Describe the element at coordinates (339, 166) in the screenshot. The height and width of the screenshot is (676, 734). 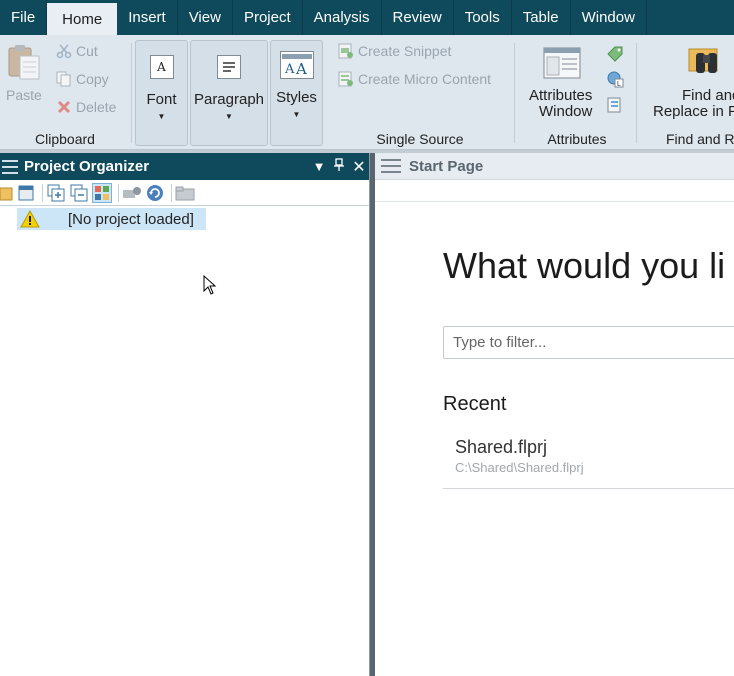
I see `pin-icon` at that location.